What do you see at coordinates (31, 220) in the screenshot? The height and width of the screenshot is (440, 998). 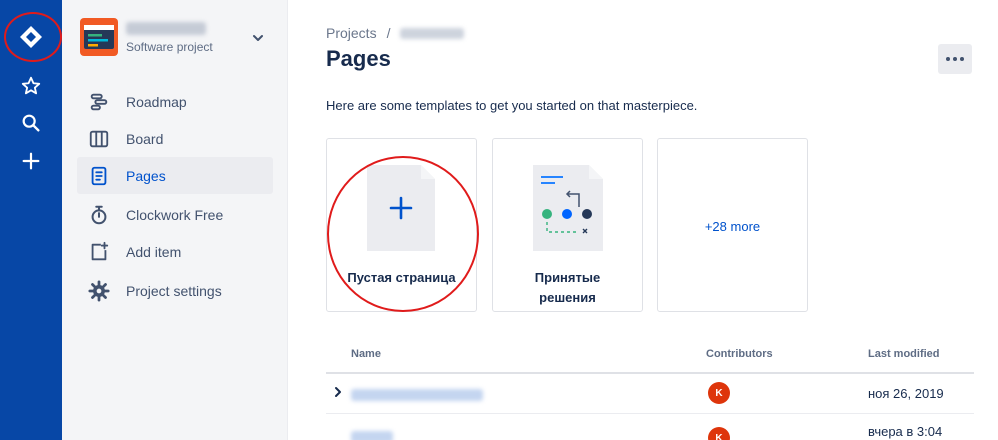 I see `global-nav` at bounding box center [31, 220].